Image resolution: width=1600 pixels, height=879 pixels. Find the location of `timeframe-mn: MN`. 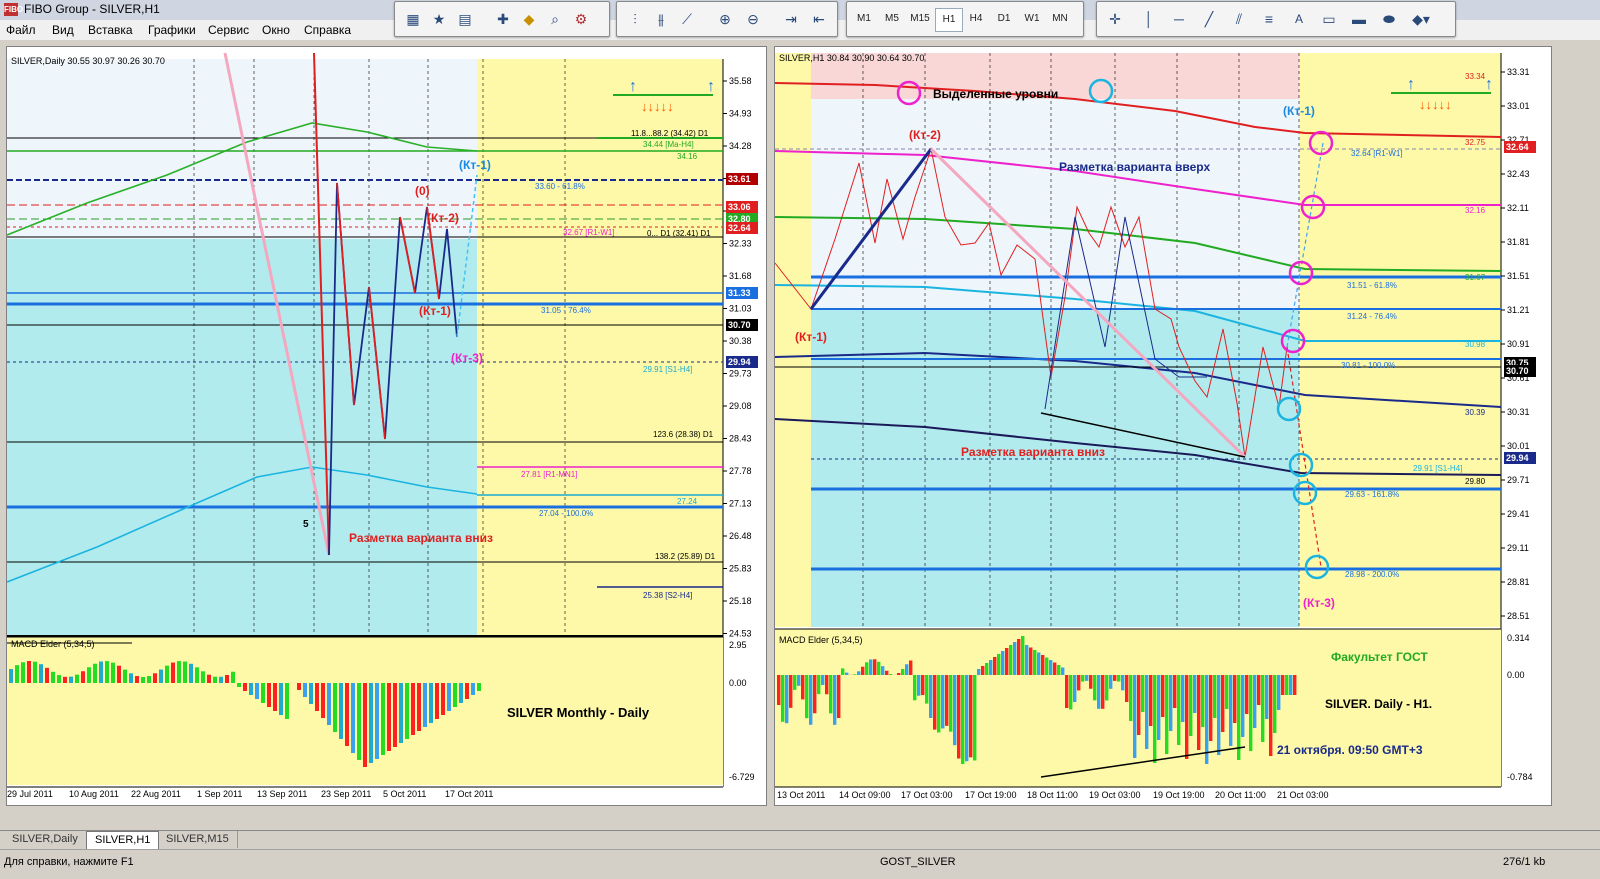

timeframe-mn: MN is located at coordinates (1060, 19).